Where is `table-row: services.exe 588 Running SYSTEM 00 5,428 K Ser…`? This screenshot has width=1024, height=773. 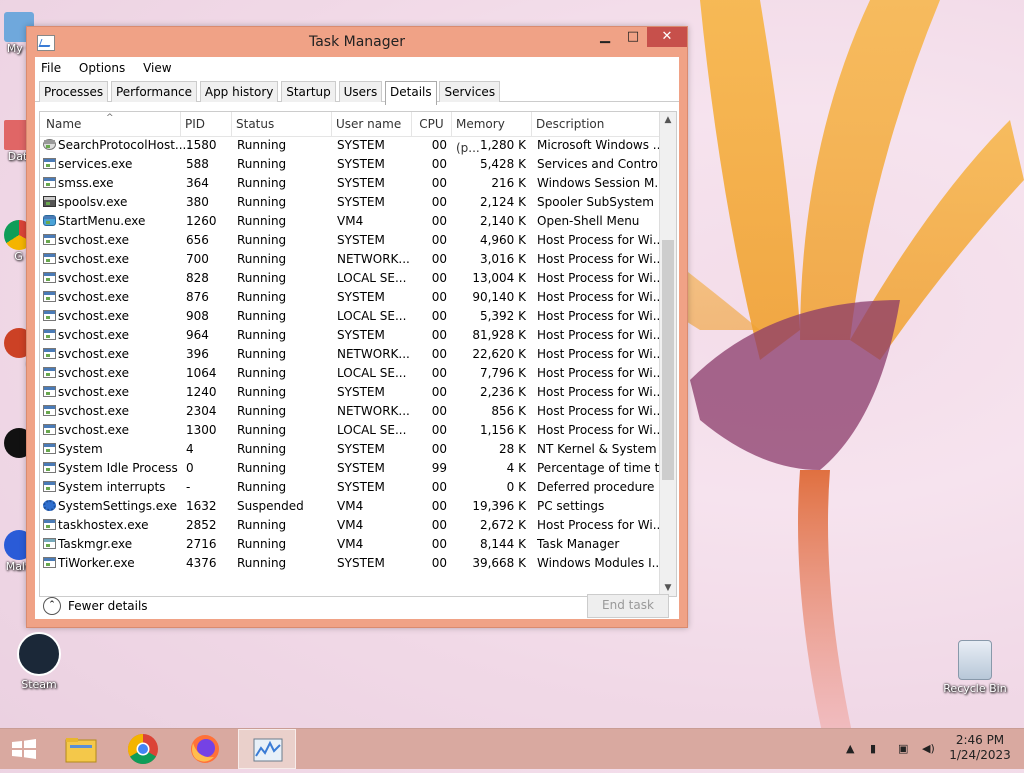
table-row: services.exe 588 Running SYSTEM 00 5,428 K Ser… is located at coordinates (350, 164).